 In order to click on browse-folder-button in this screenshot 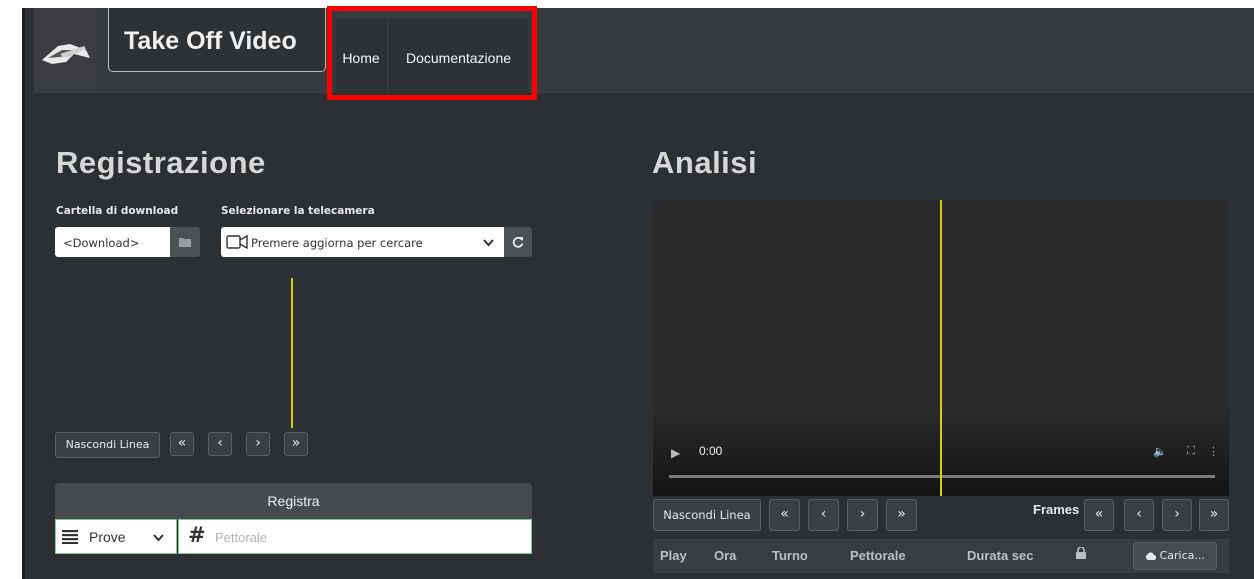, I will do `click(185, 242)`.